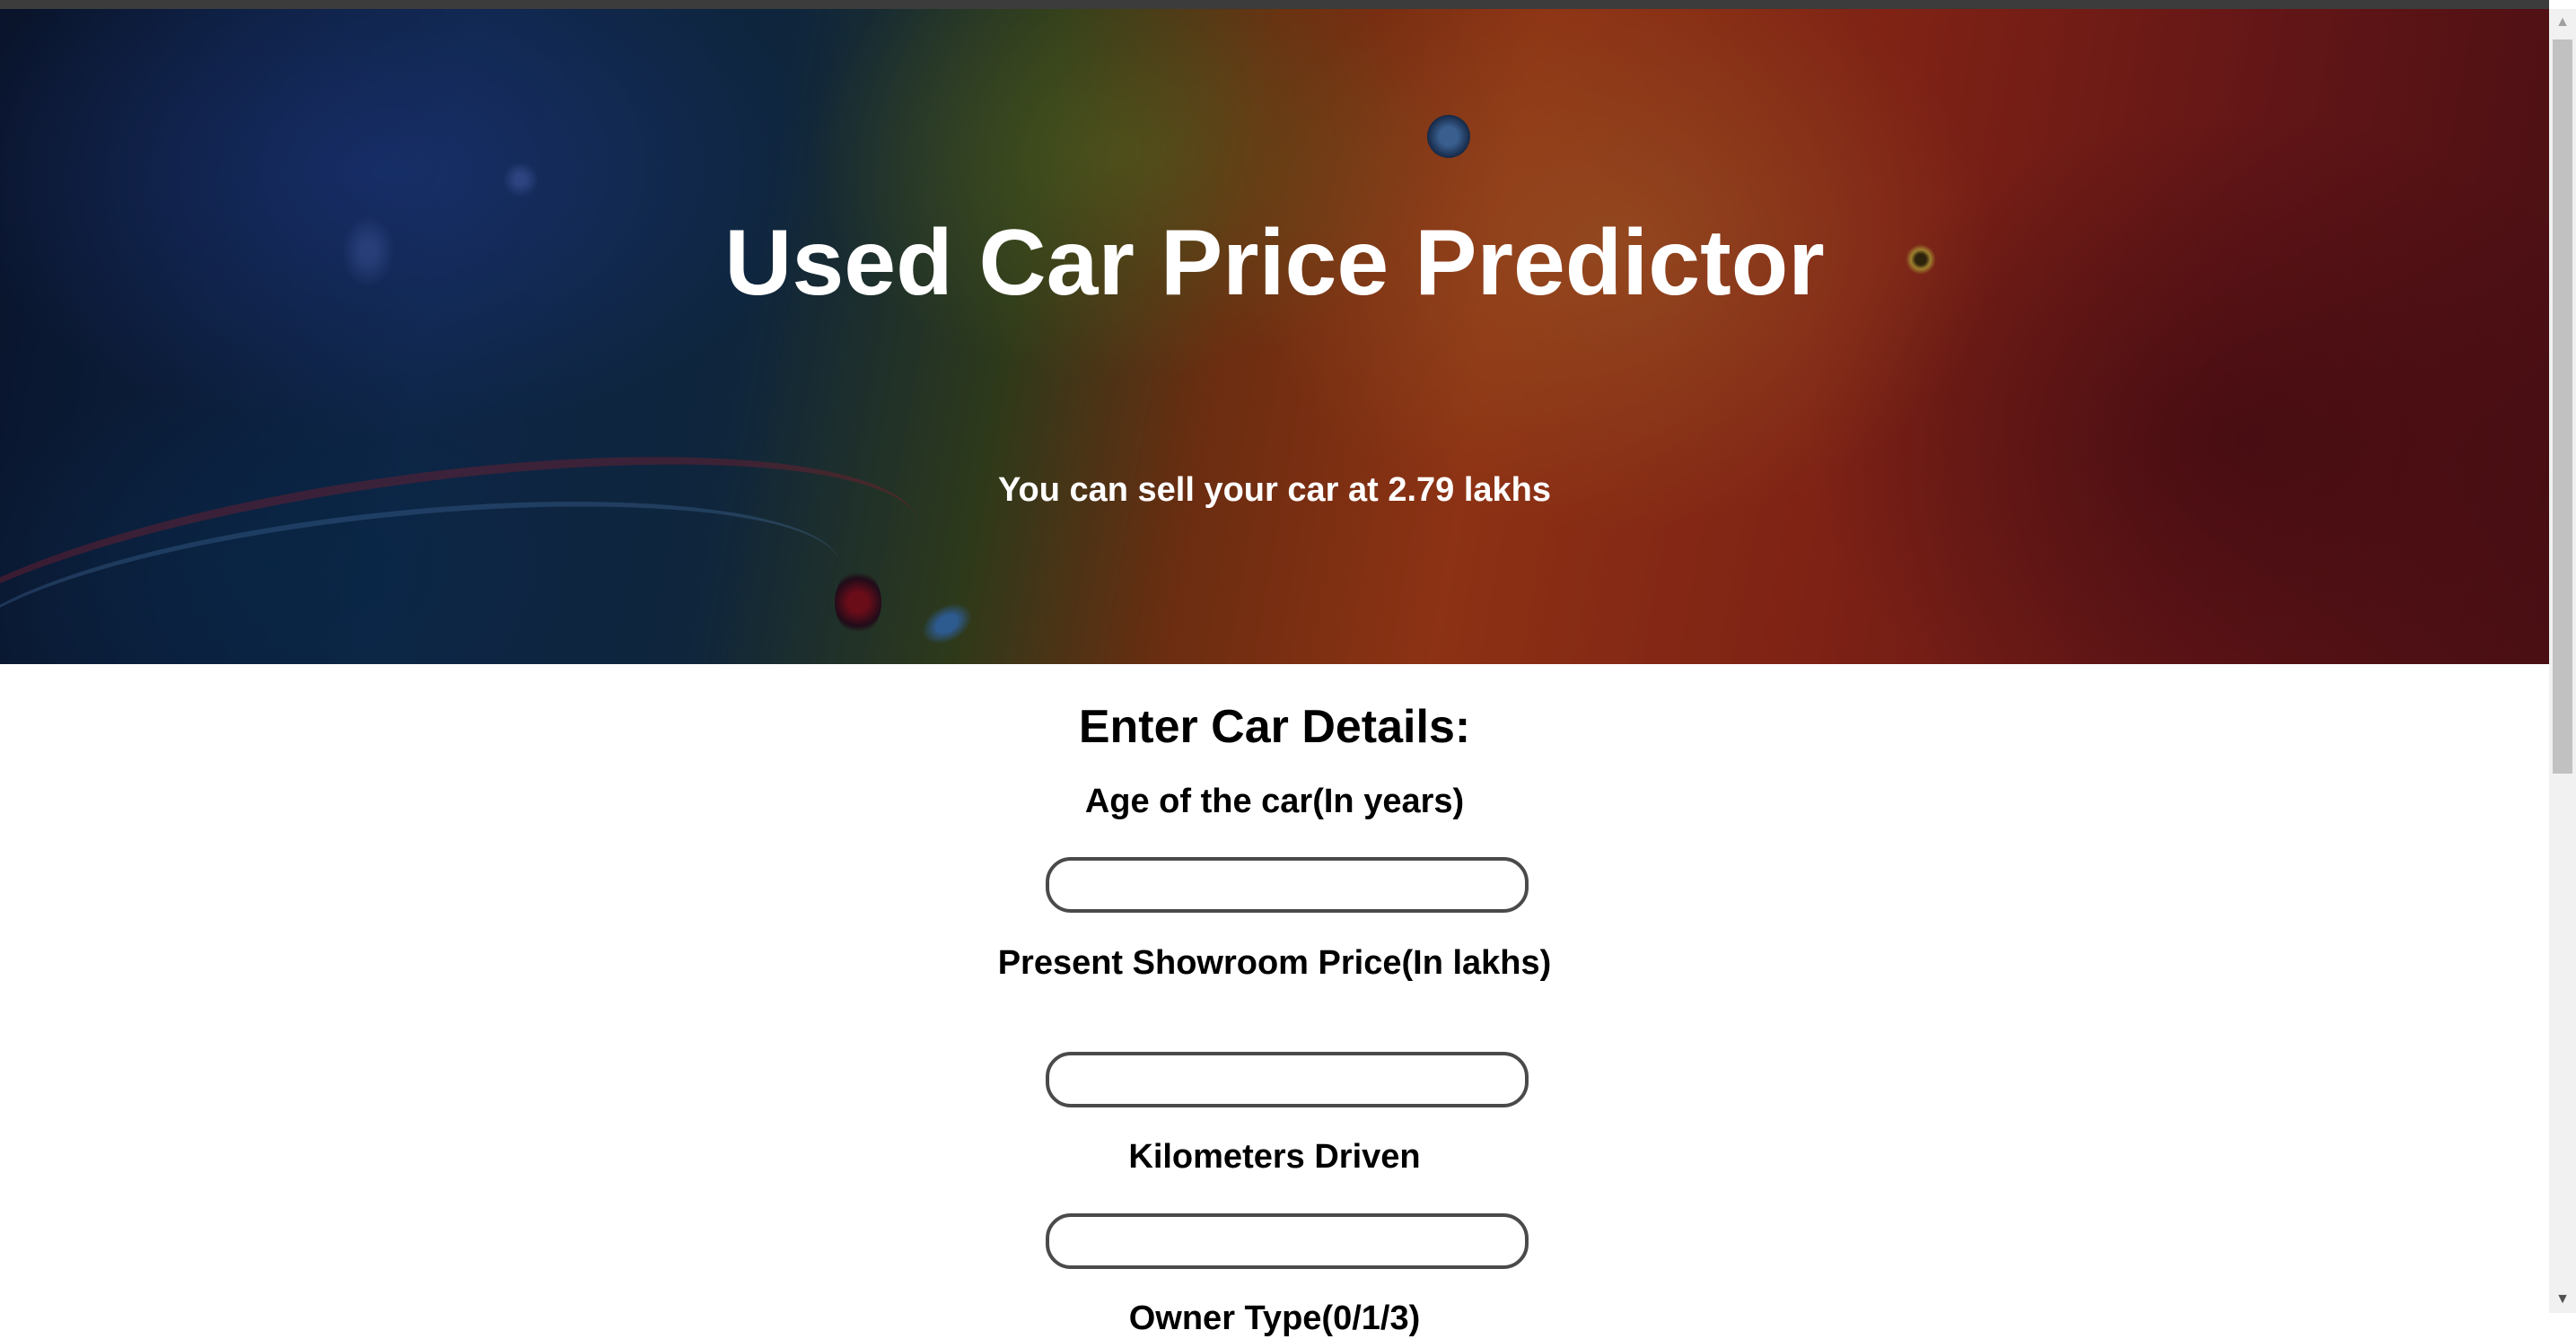  What do you see at coordinates (1274, 490) in the screenshot?
I see `prediction-result: You can sell your car at 2.79 lakhs` at bounding box center [1274, 490].